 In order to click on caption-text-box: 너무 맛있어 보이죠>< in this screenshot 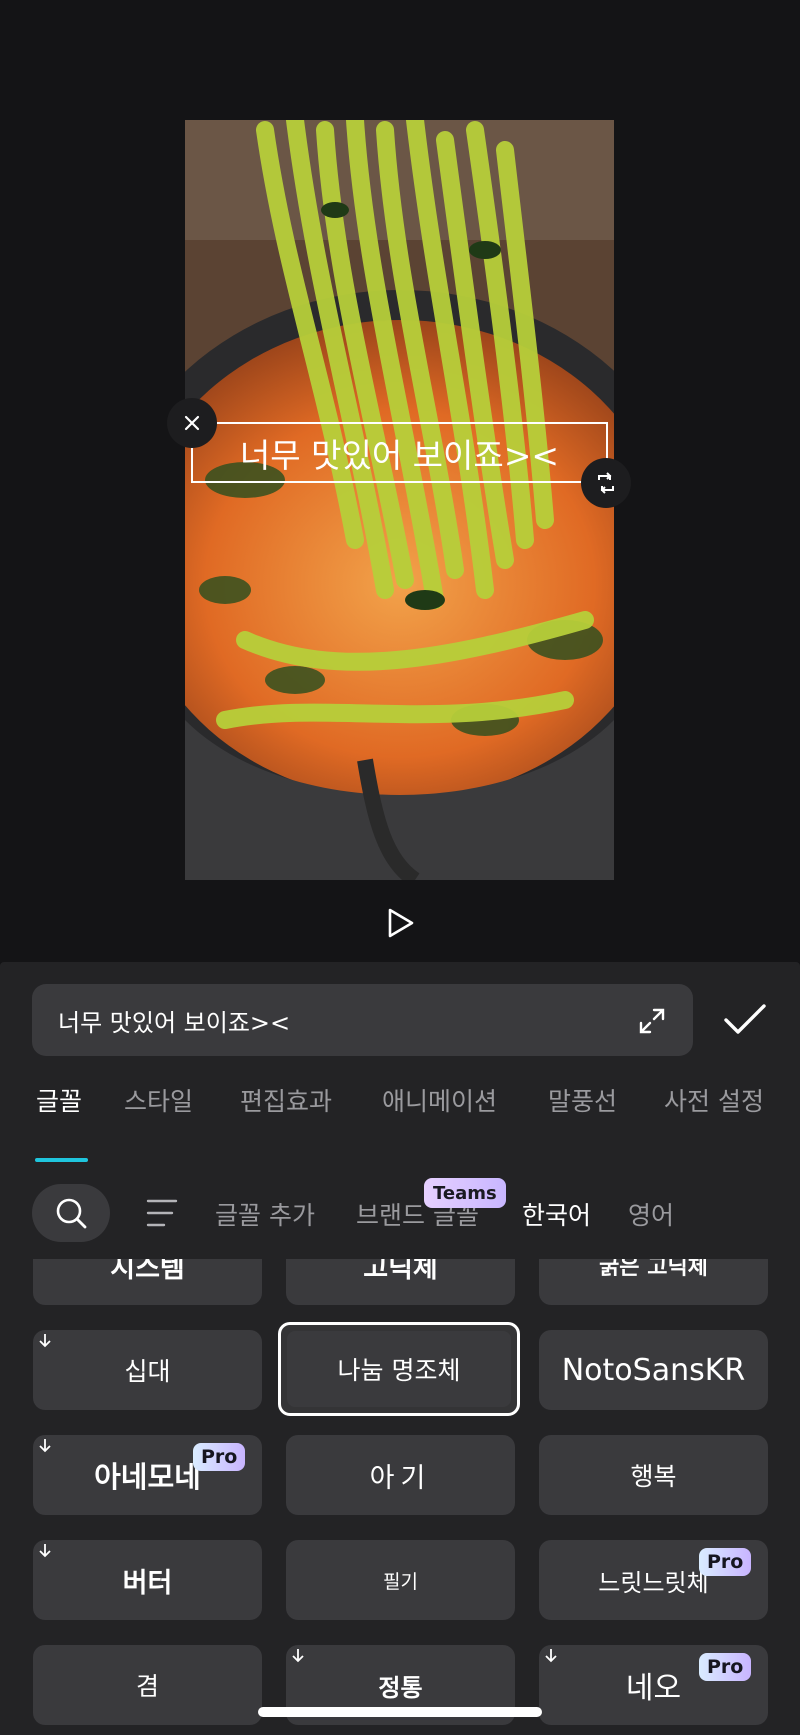, I will do `click(399, 452)`.